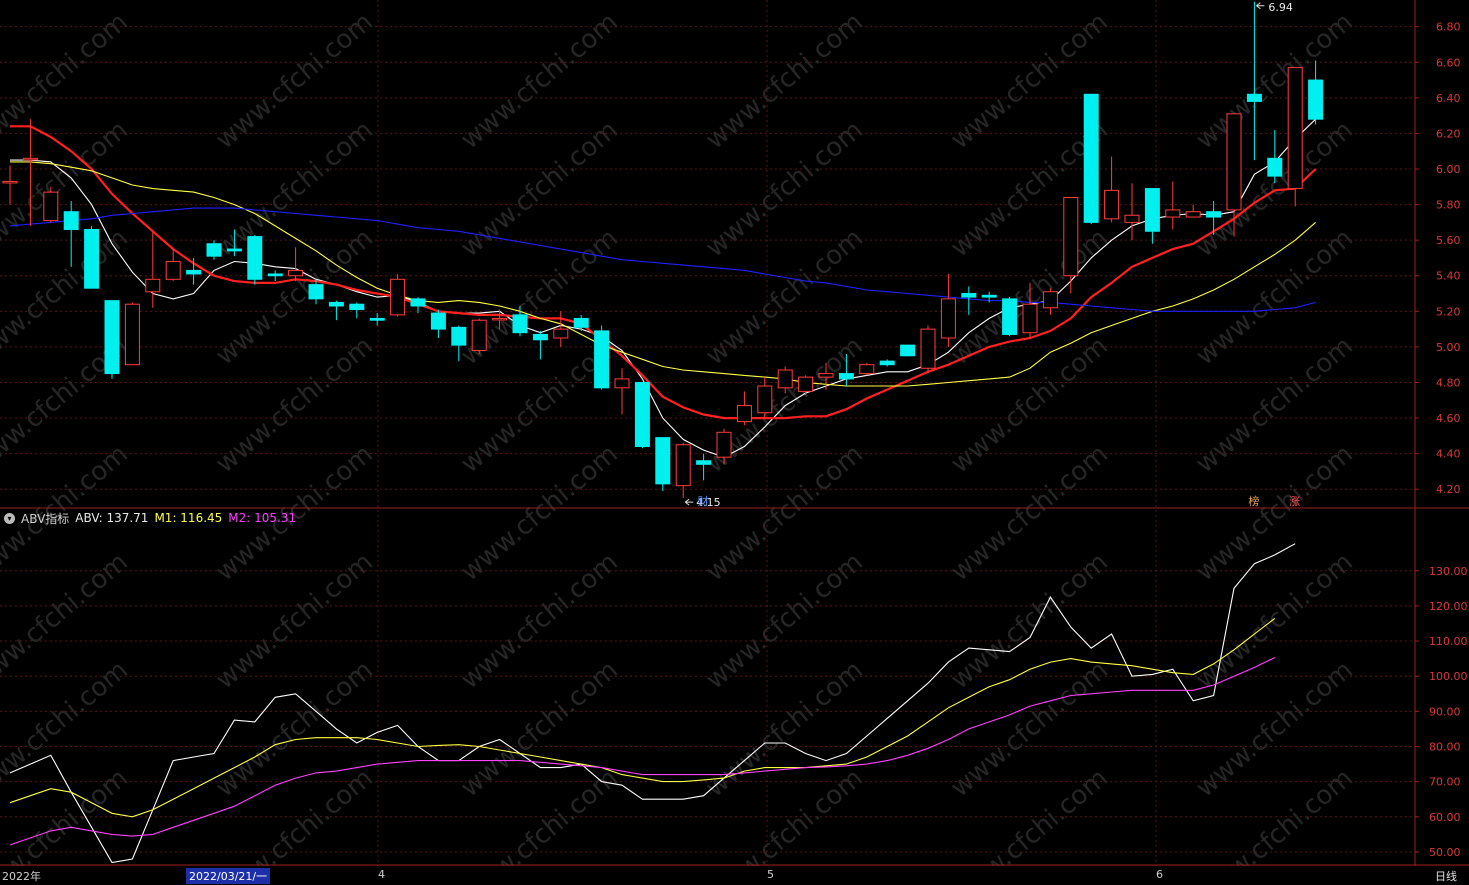 This screenshot has width=1469, height=885. I want to click on time-axis: 2022年 2022/03/21/一 4 5 6 日线, so click(734, 875).